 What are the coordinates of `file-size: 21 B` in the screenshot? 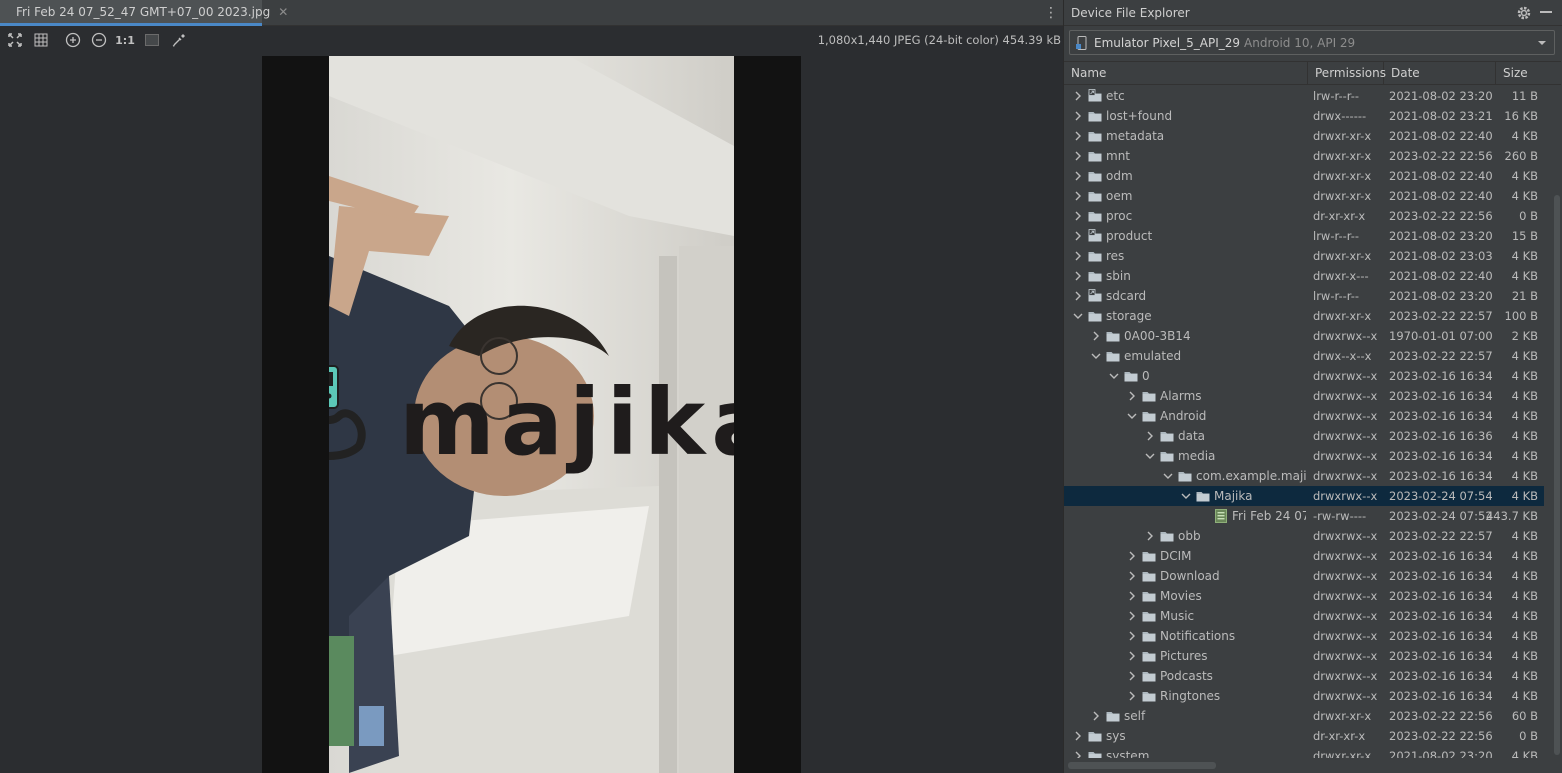 It's located at (1524, 296).